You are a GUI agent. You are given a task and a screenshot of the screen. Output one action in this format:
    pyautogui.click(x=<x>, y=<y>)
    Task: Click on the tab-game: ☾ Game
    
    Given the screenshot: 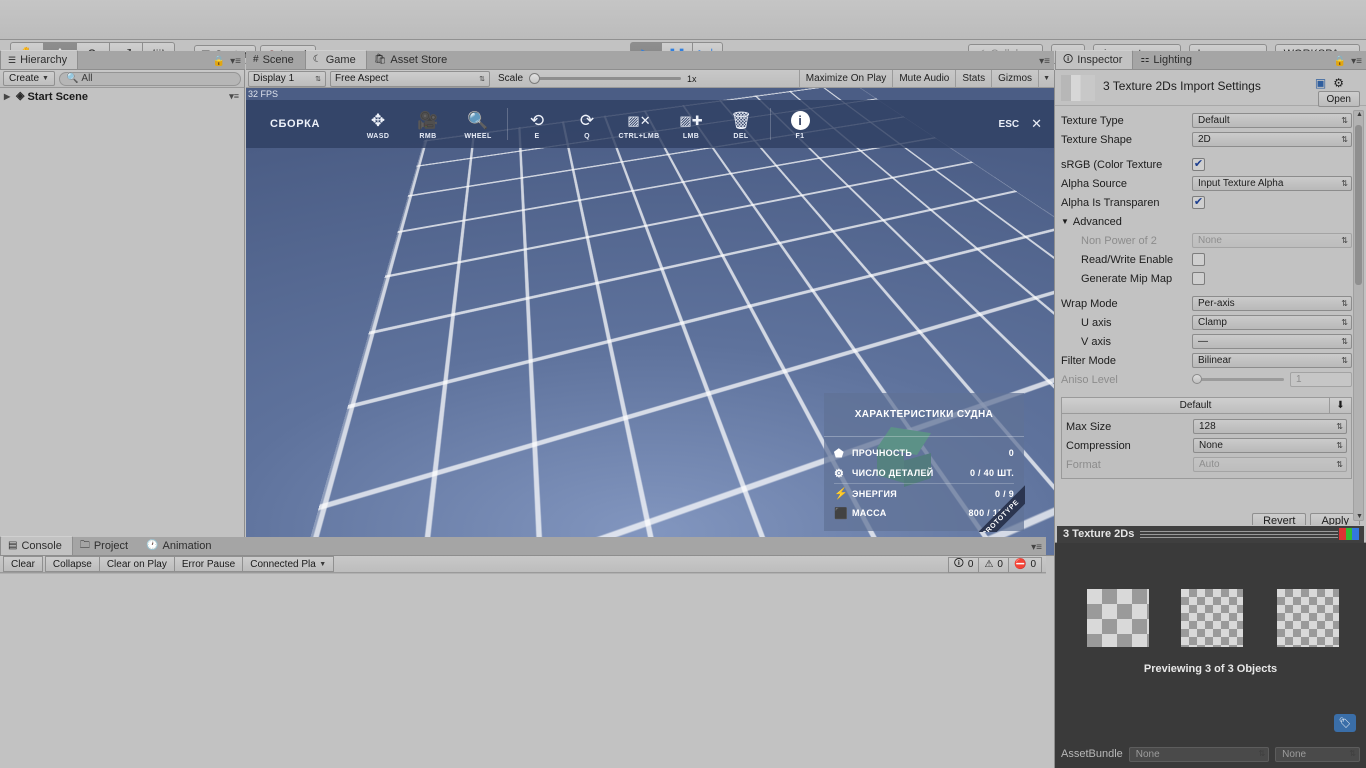 What is the action you would take?
    pyautogui.click(x=335, y=59)
    